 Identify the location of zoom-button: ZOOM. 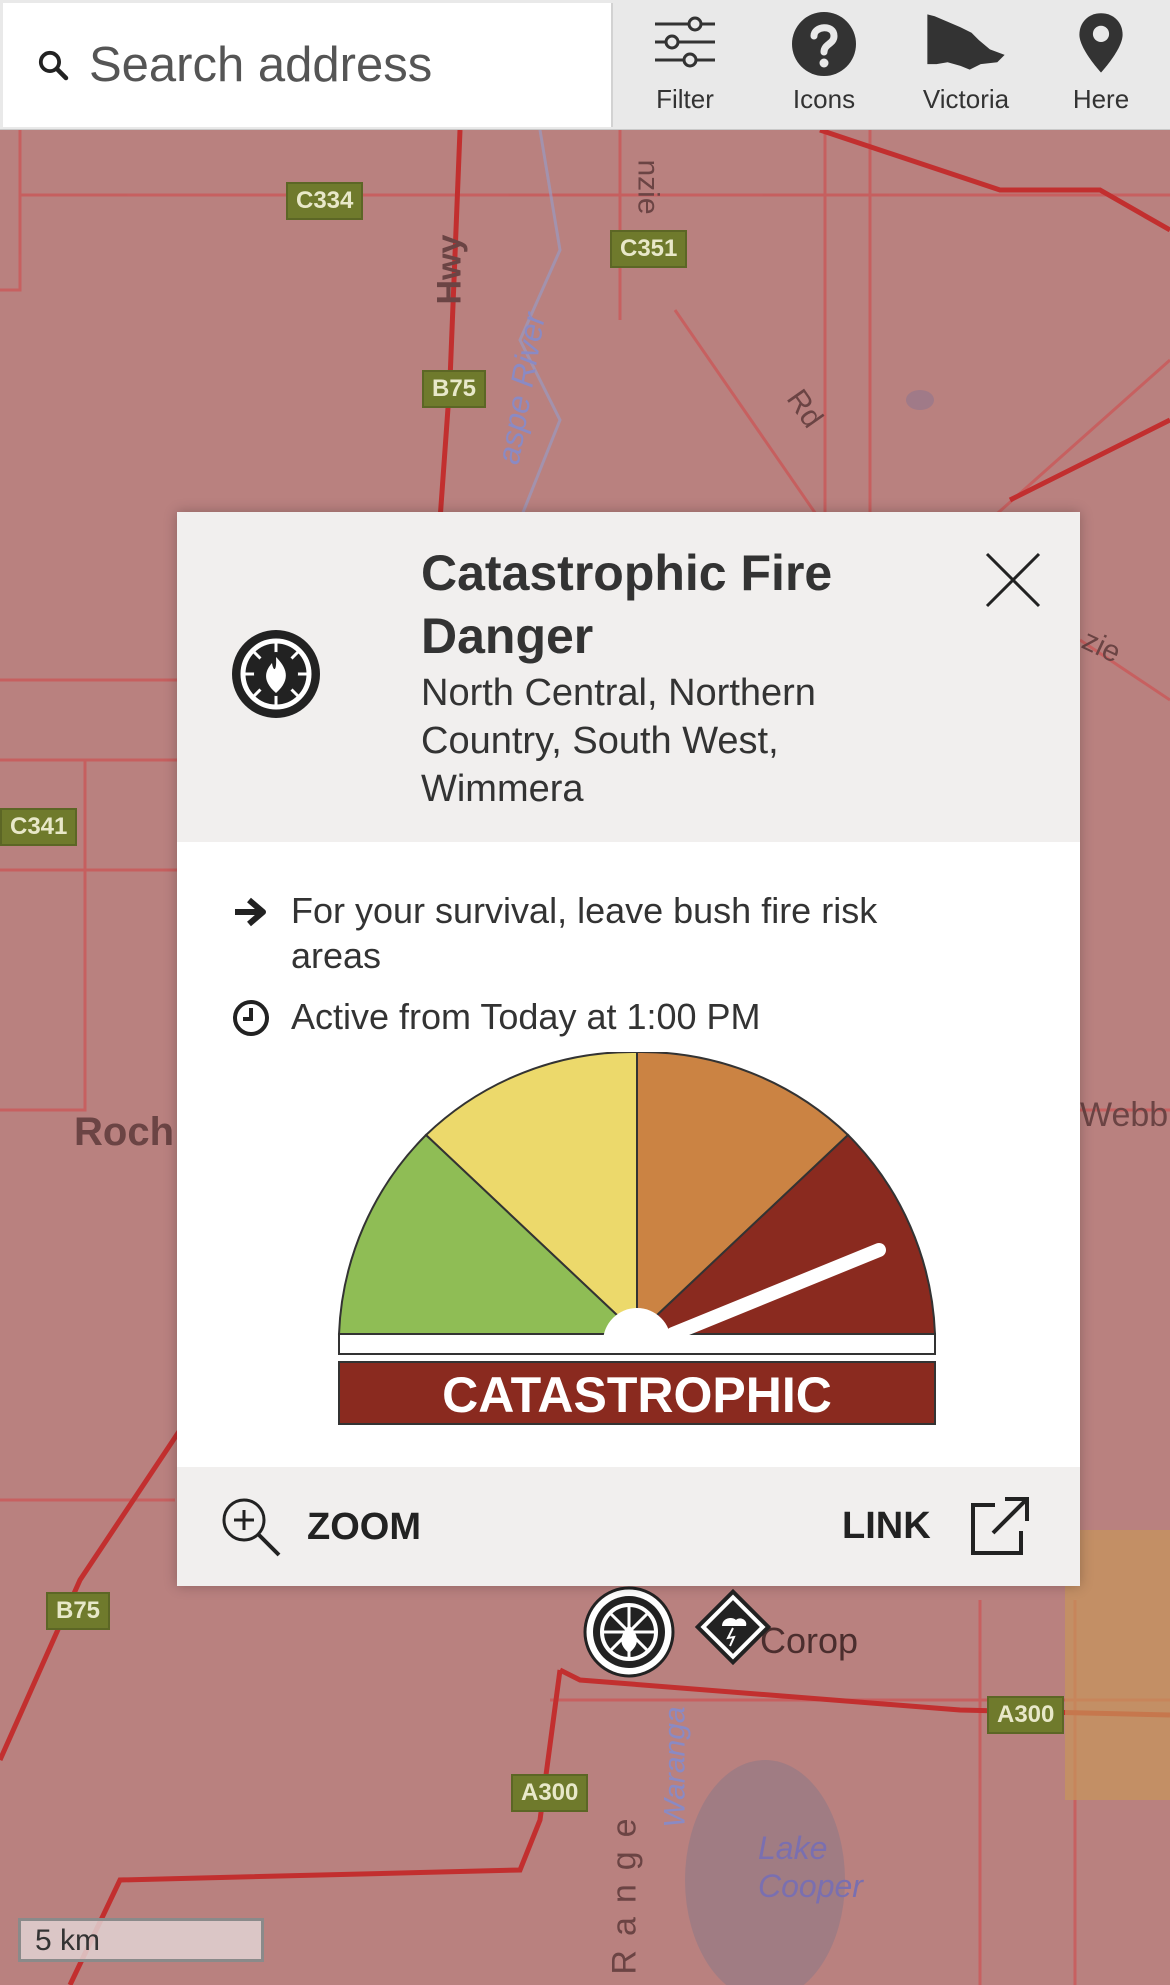
(320, 1527).